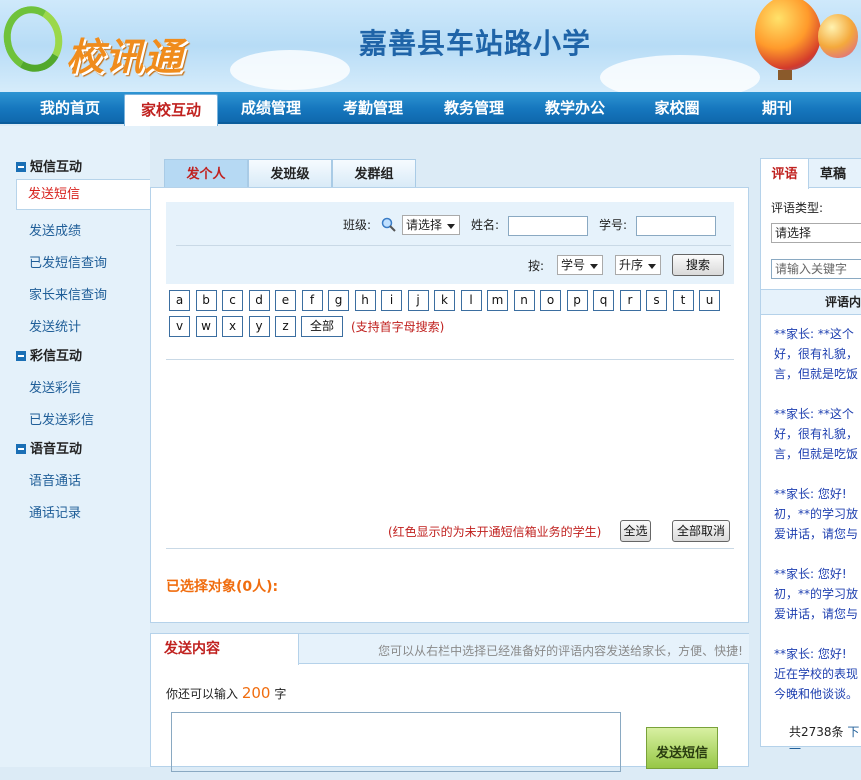  I want to click on nav-home-school: 家校互动, so click(171, 110).